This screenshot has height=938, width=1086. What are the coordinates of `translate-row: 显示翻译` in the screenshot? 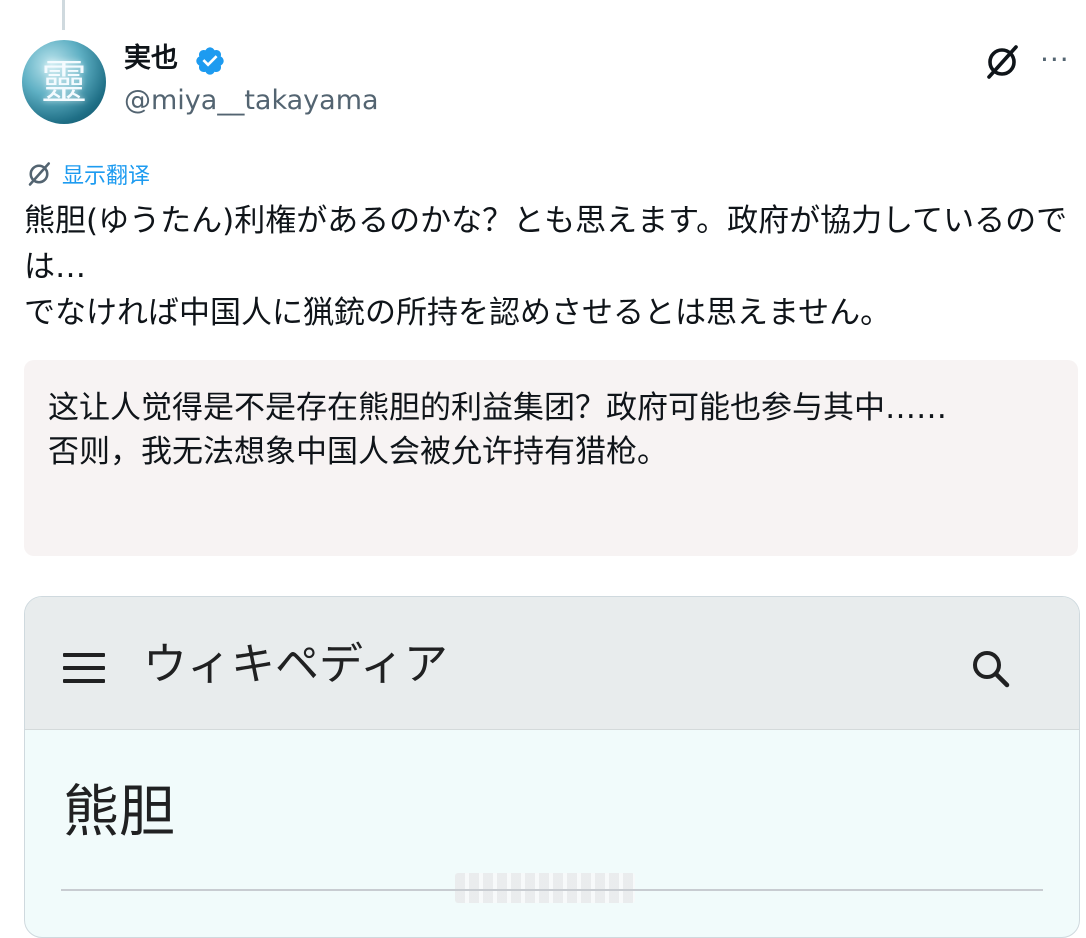 It's located at (87, 174).